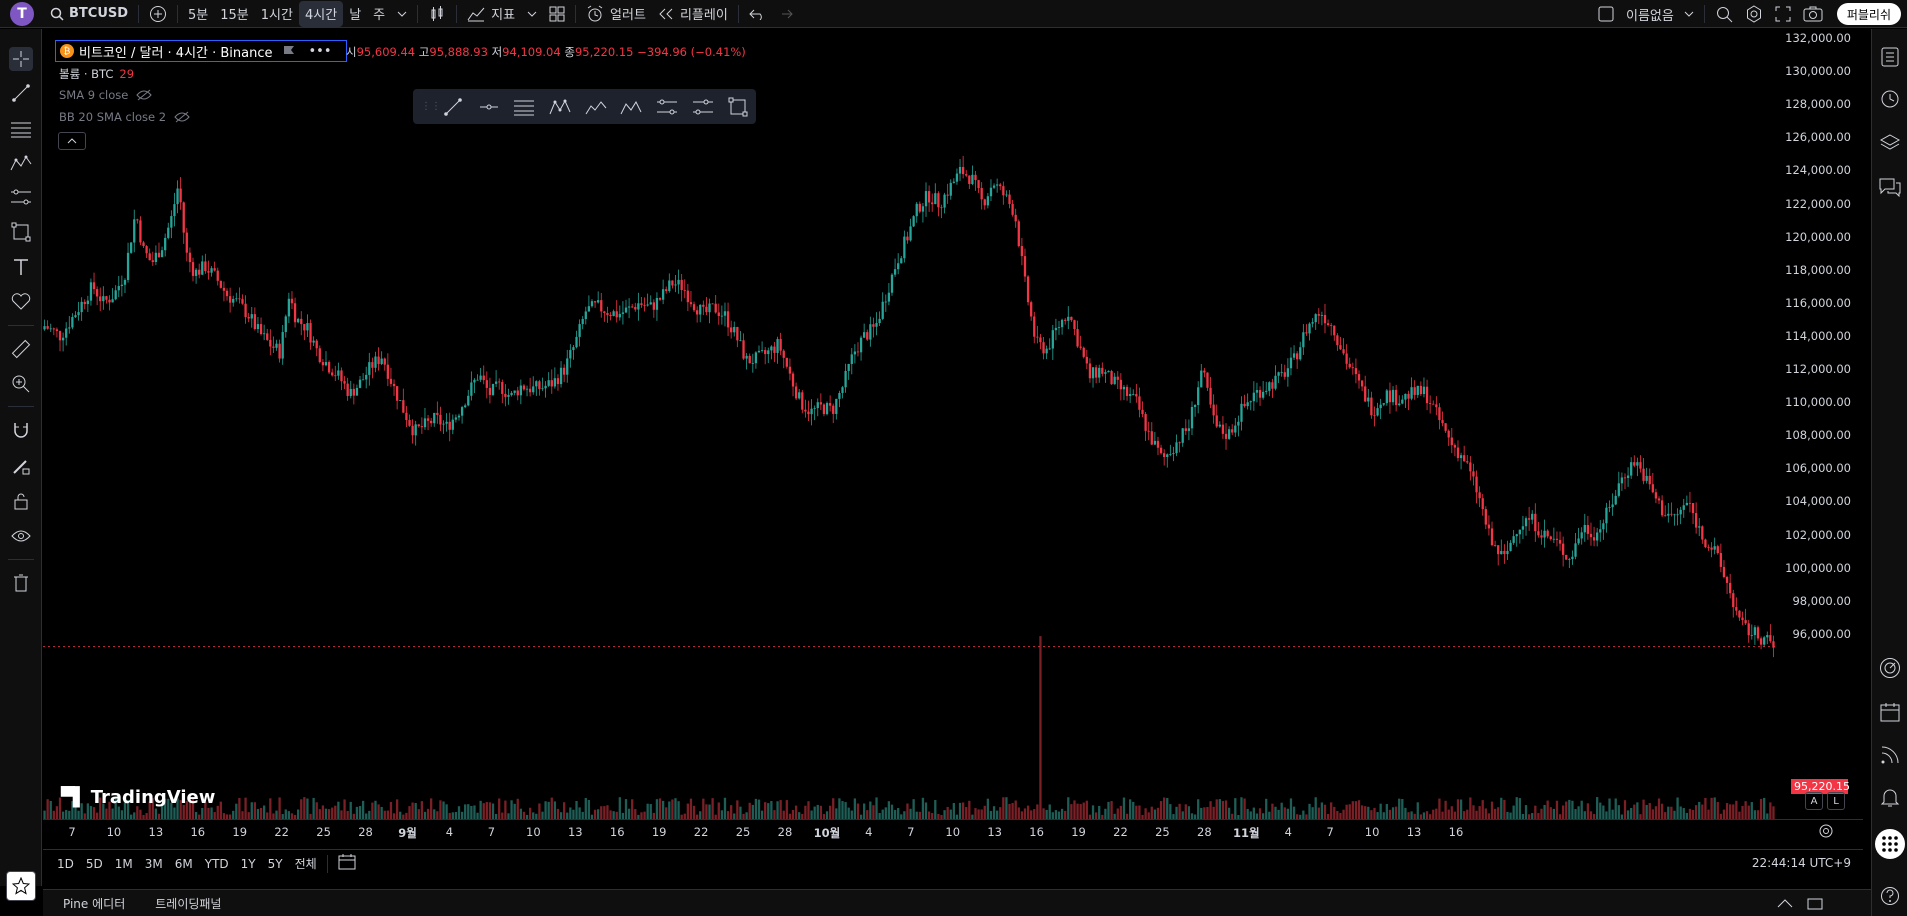 This screenshot has width=1907, height=916. Describe the element at coordinates (347, 863) in the screenshot. I see `goto-date-button` at that location.